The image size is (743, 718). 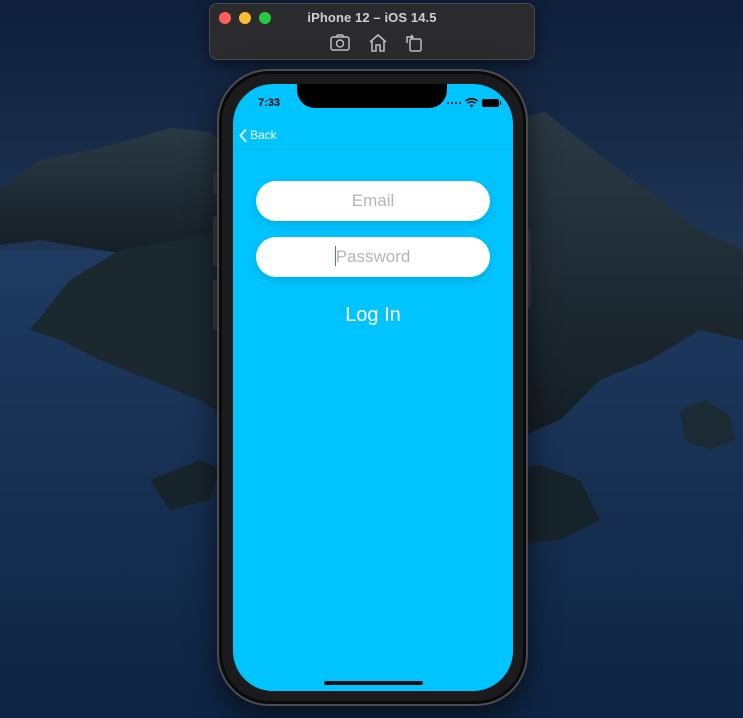 What do you see at coordinates (335, 256) in the screenshot?
I see `text-cursor` at bounding box center [335, 256].